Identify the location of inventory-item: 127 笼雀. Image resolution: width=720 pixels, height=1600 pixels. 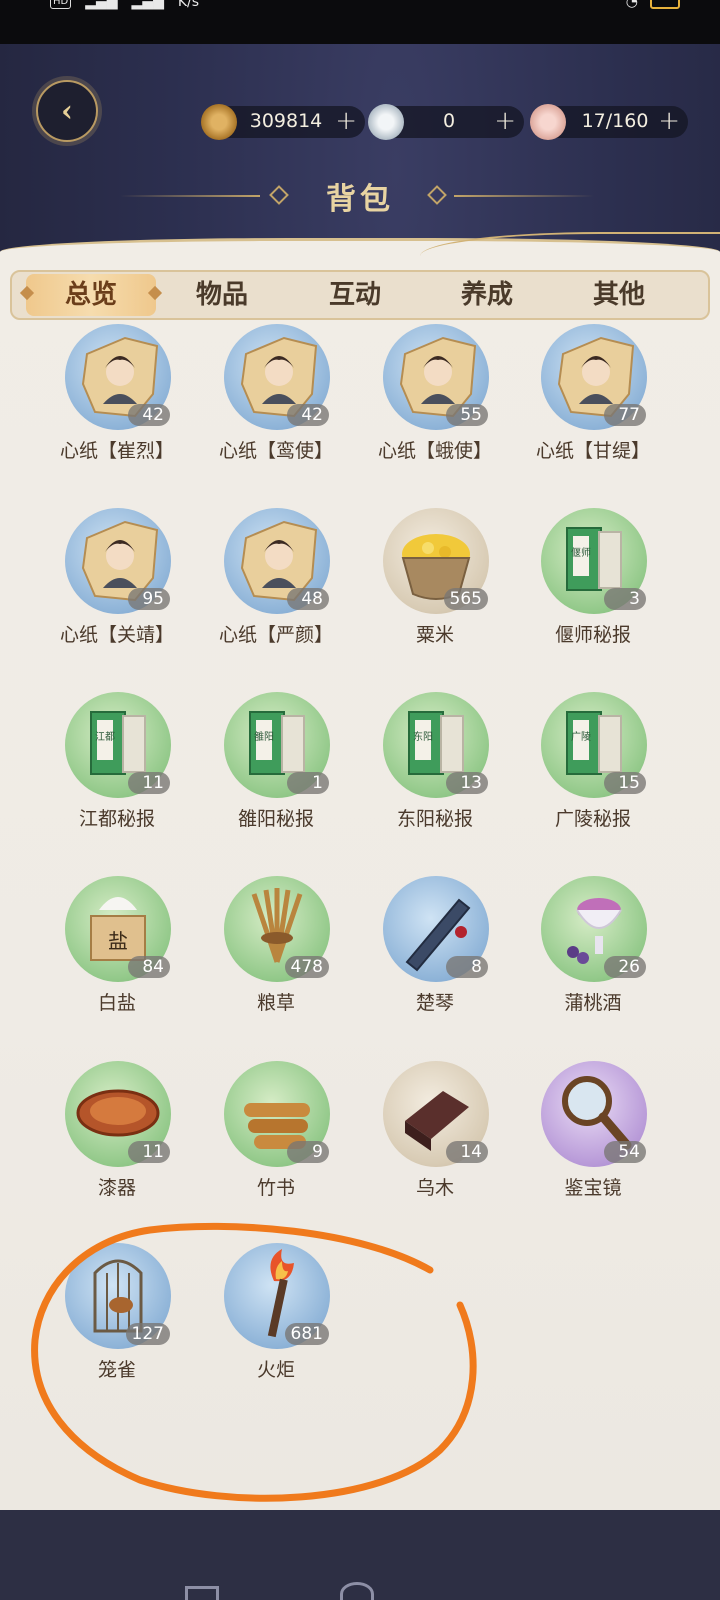
(117, 1333).